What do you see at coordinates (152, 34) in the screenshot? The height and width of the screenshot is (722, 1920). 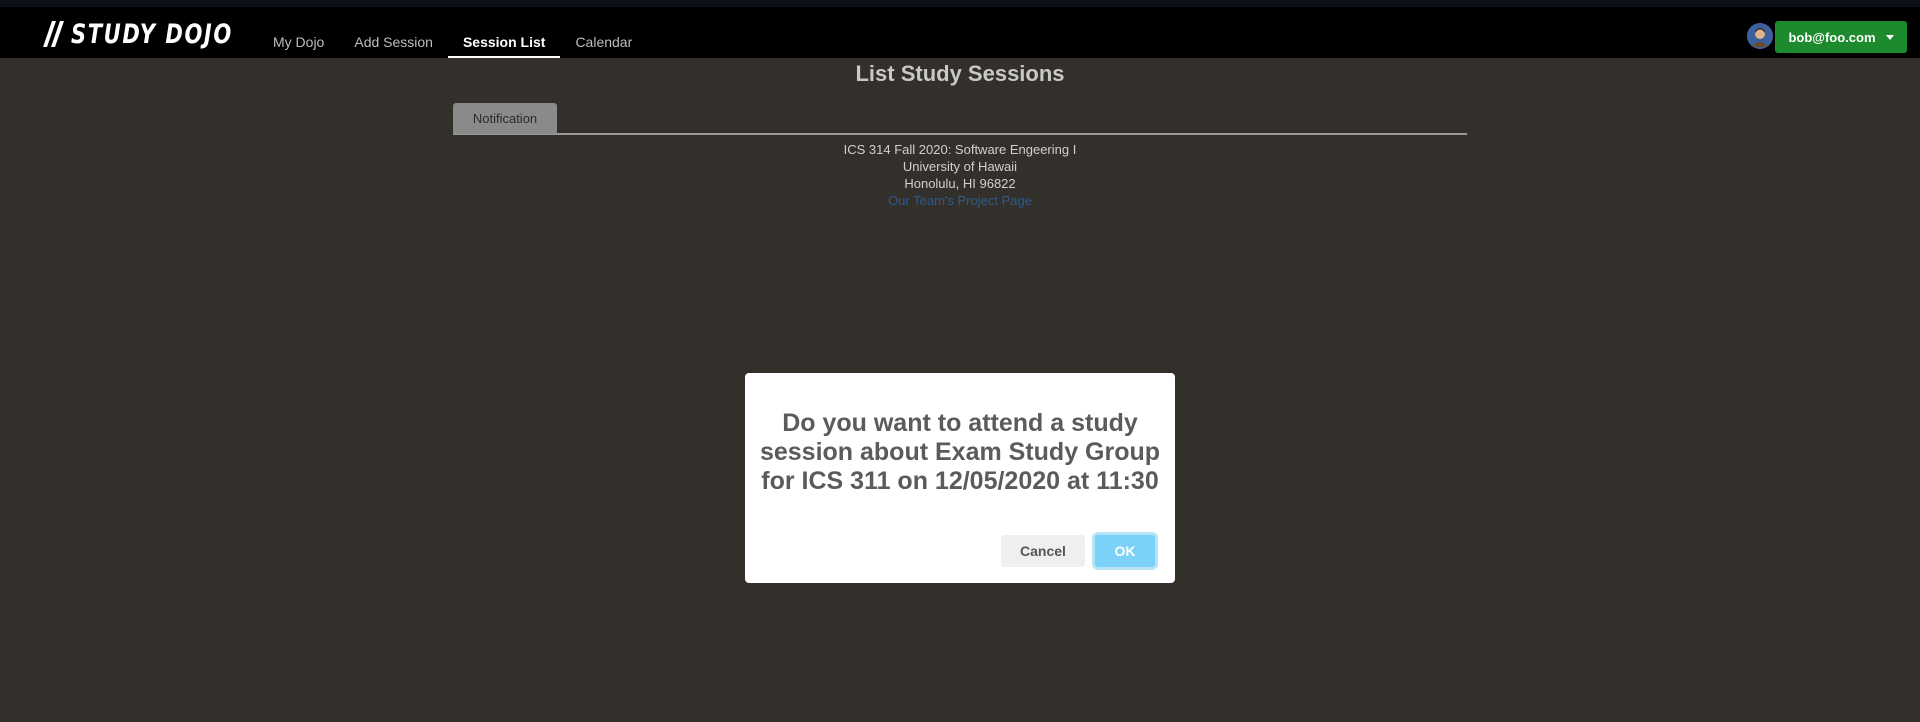 I see `brand-name: STUDY DOJO` at bounding box center [152, 34].